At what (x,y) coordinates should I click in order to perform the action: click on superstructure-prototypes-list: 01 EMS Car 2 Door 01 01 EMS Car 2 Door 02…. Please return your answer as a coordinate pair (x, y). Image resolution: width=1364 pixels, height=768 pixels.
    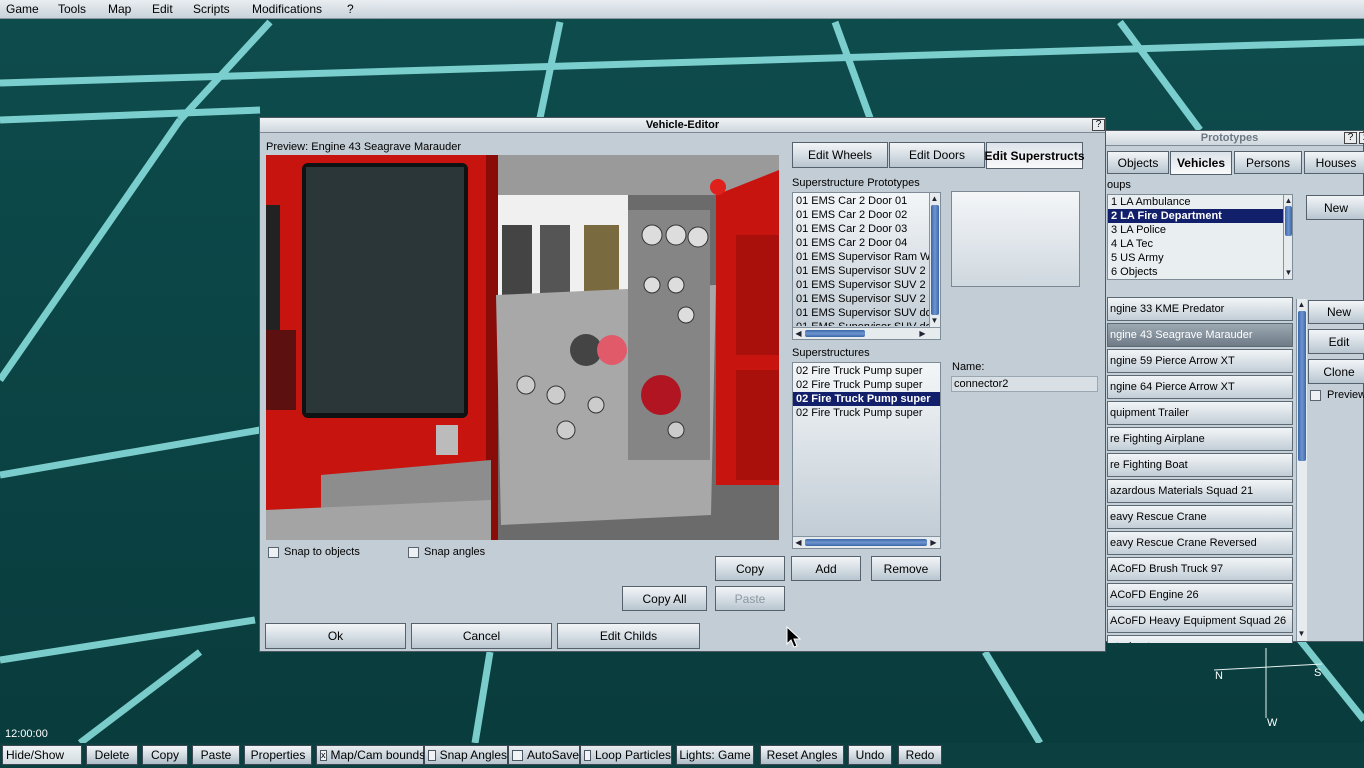
    Looking at the image, I should click on (866, 266).